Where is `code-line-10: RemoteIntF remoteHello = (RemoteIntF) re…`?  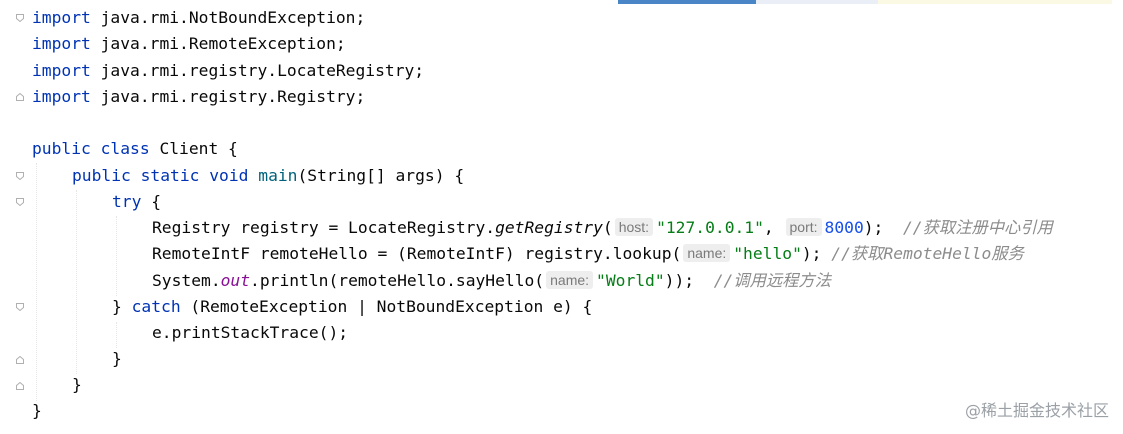
code-line-10: RemoteIntF remoteHello = (RemoteIntF) re… is located at coordinates (588, 254).